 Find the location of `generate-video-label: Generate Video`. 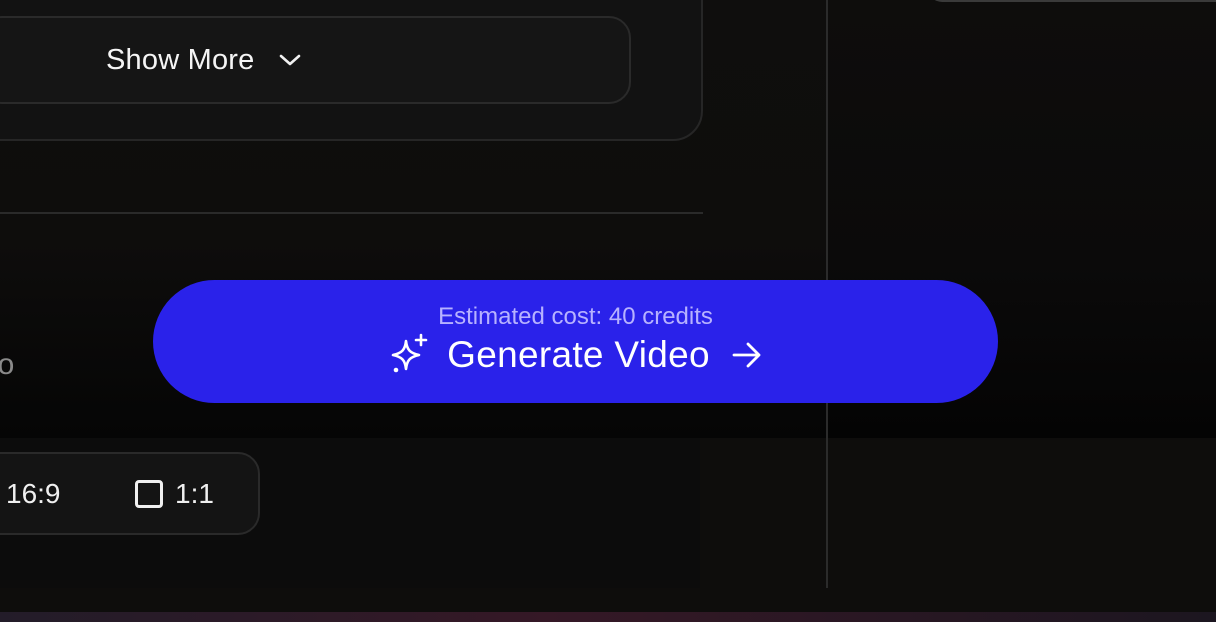

generate-video-label: Generate Video is located at coordinates (578, 354).